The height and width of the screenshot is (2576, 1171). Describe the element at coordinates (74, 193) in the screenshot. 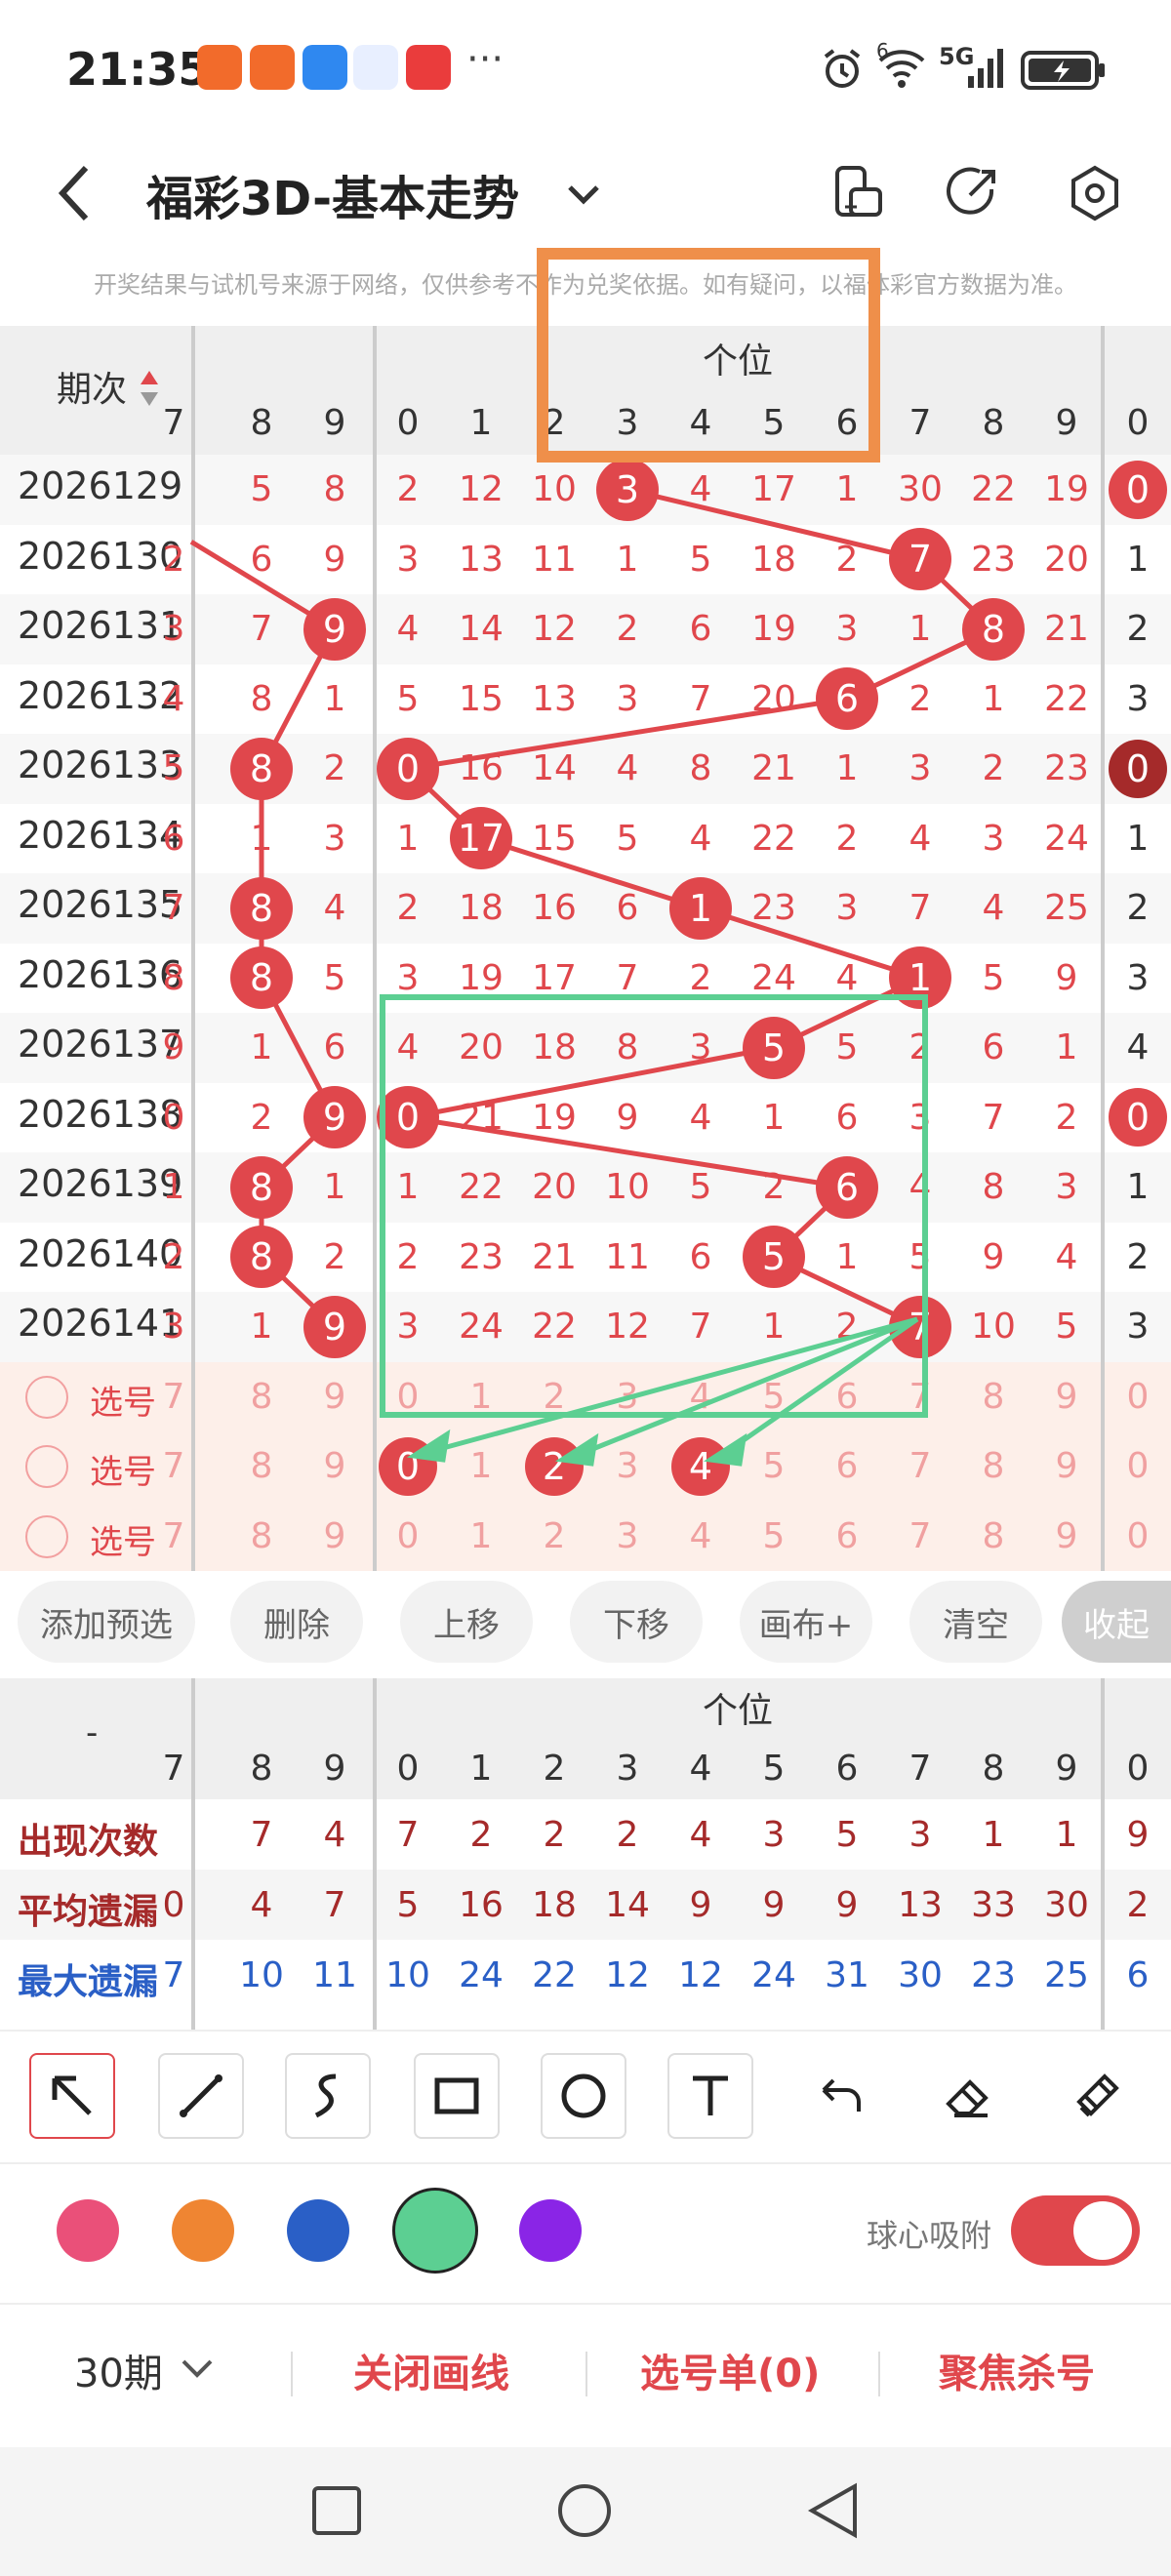

I see `back-icon` at that location.